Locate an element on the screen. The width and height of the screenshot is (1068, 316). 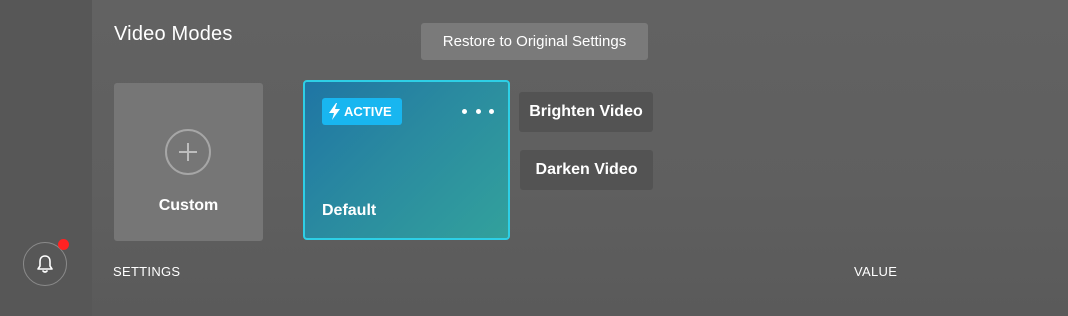
restore-original-settings-button: Restore to Original Settings is located at coordinates (534, 41).